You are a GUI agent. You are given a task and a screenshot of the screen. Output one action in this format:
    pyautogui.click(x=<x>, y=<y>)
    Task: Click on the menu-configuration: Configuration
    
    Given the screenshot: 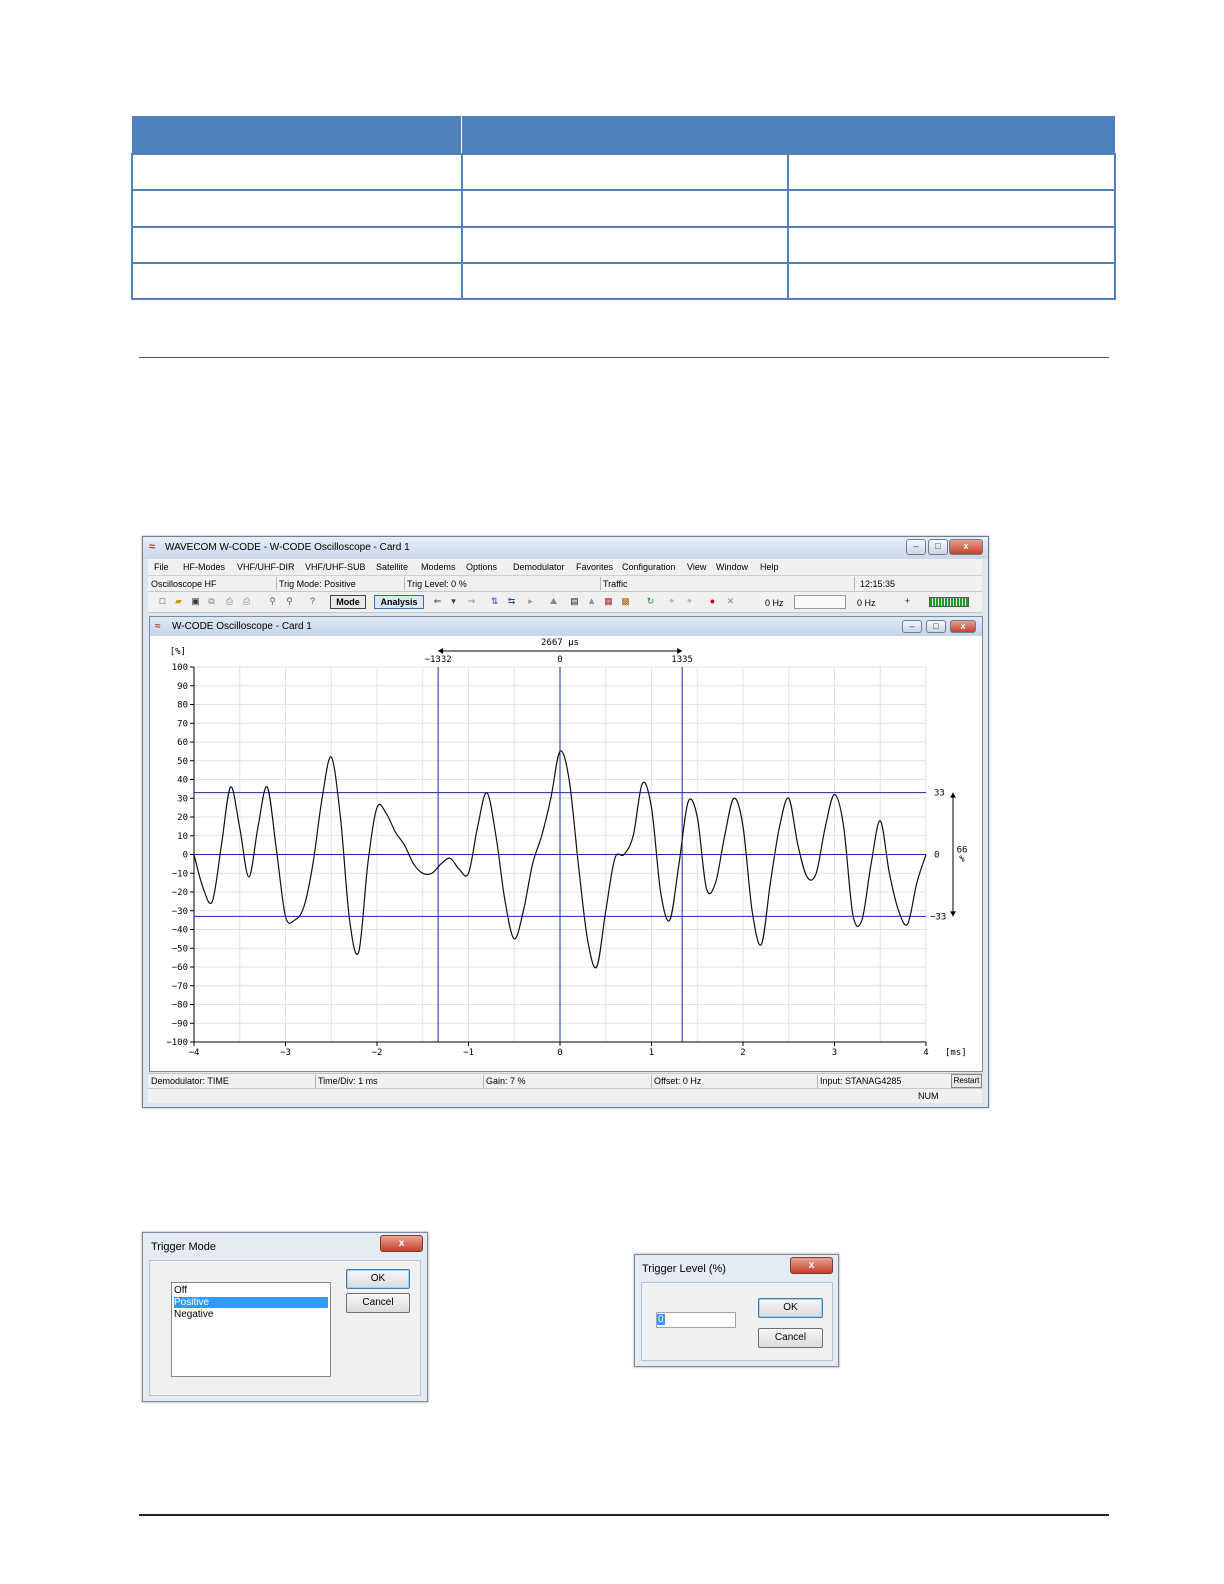 What is the action you would take?
    pyautogui.click(x=649, y=567)
    